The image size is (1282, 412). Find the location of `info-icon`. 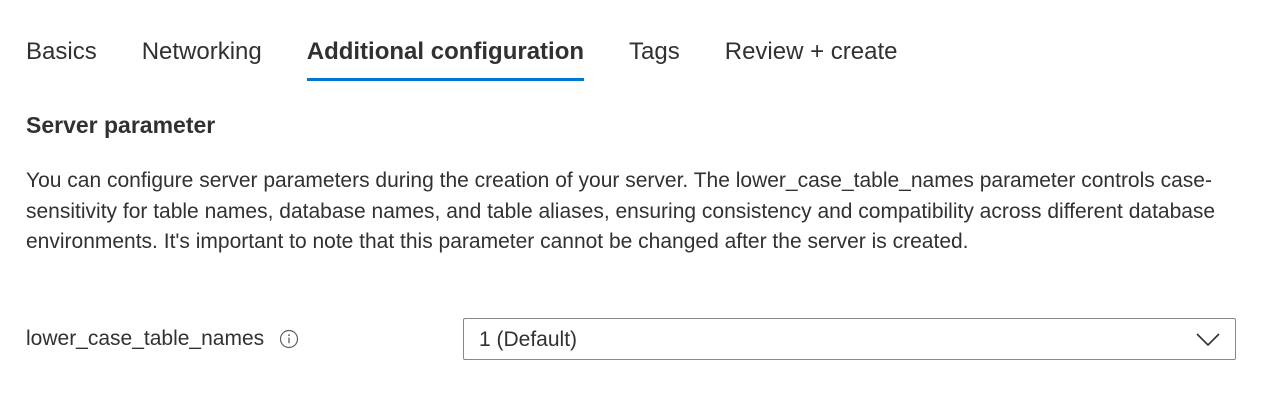

info-icon is located at coordinates (289, 339).